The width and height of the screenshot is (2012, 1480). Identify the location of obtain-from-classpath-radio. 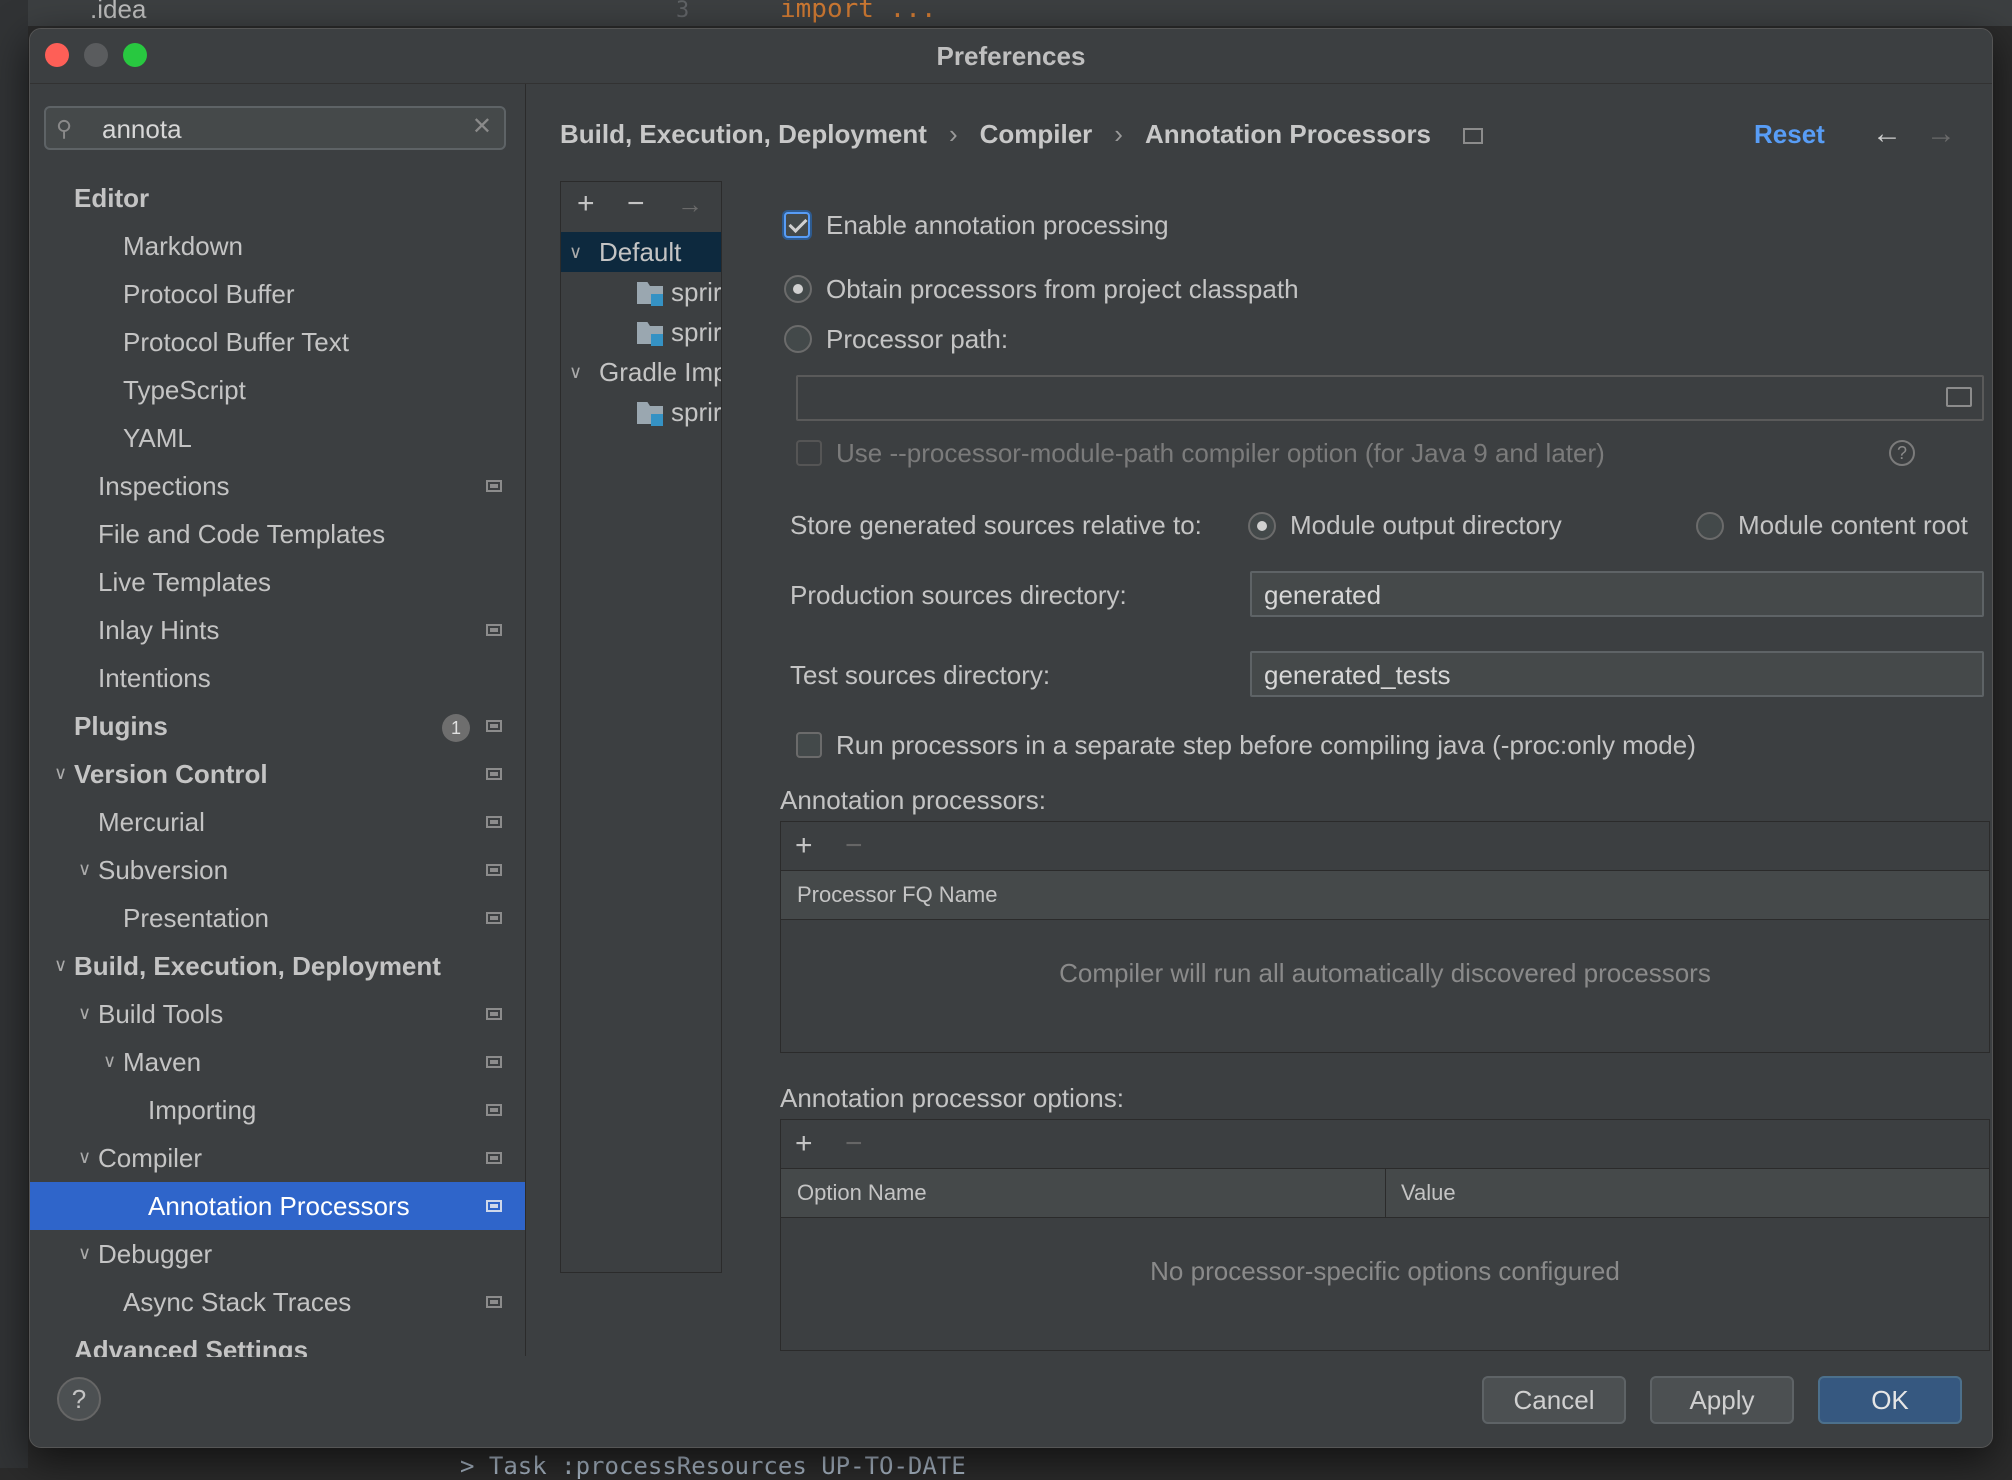
(798, 289).